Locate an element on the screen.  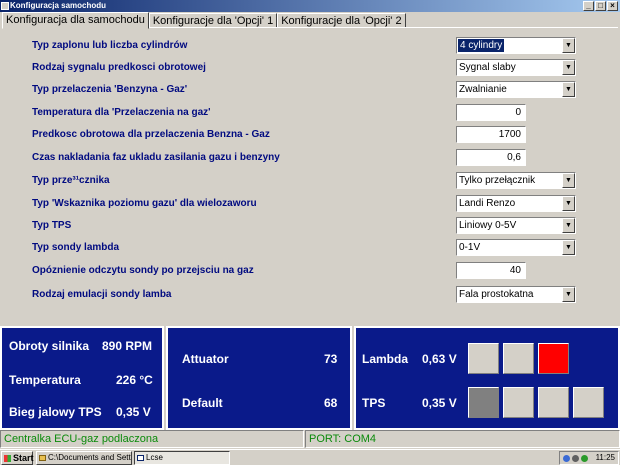
tps-type-value: Liniowy 0-5V is located at coordinates (488, 225).